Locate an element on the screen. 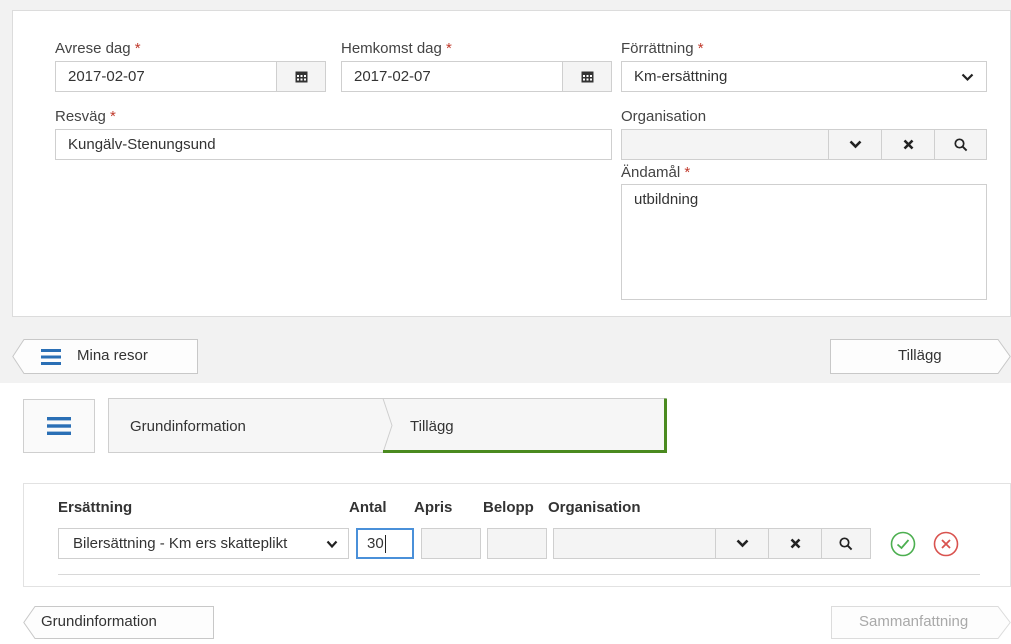  text-caret is located at coordinates (385, 544).